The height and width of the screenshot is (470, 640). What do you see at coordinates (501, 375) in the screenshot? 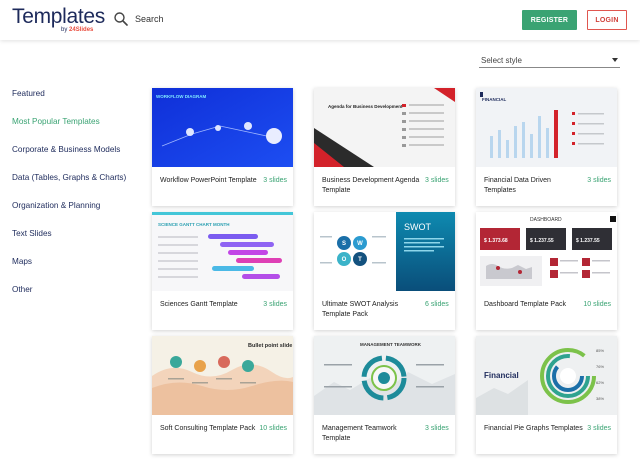
I see `thumb-text: Financial` at bounding box center [501, 375].